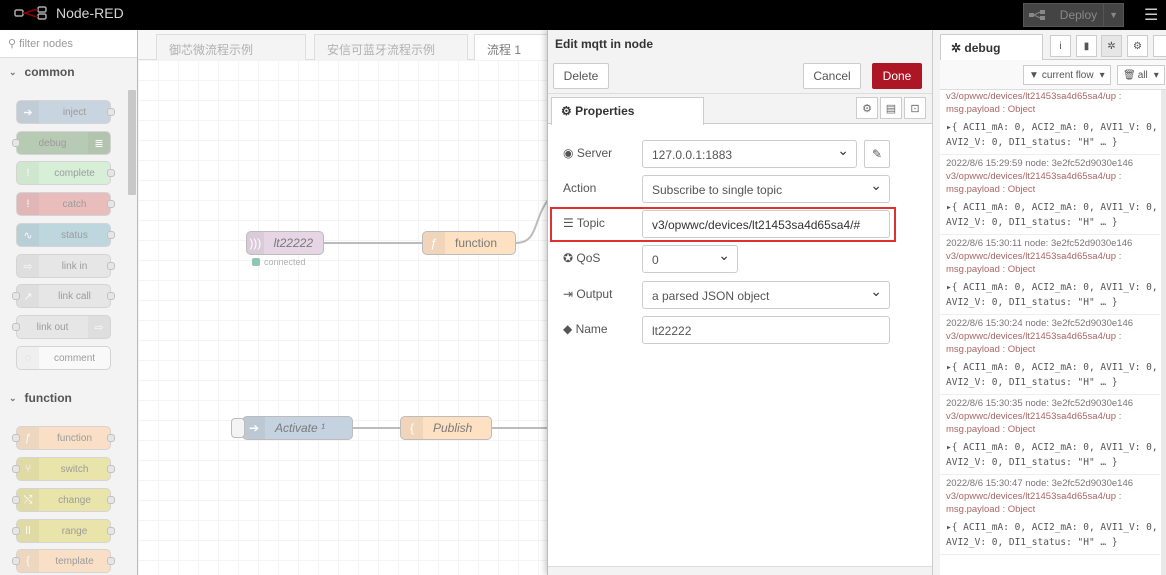  I want to click on shuffle-icon: ⤭, so click(28, 500).